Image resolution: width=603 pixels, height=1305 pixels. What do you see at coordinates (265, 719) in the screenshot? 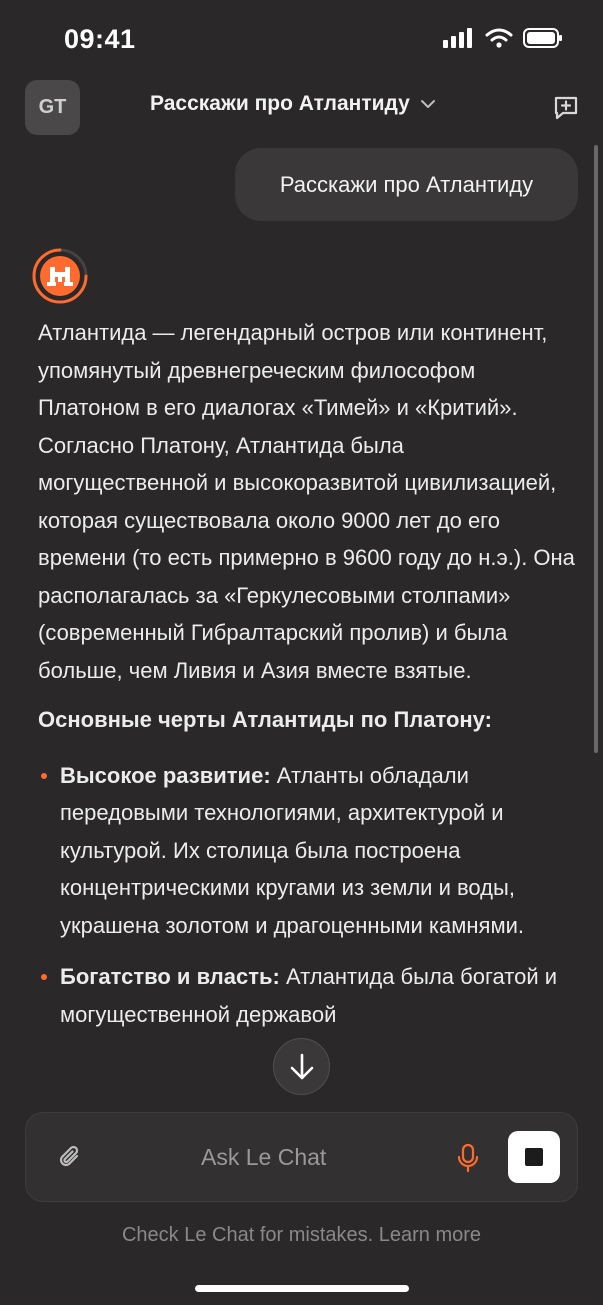
I see `assistant-section-heading: Основные черты Атлантиды по Платону:` at bounding box center [265, 719].